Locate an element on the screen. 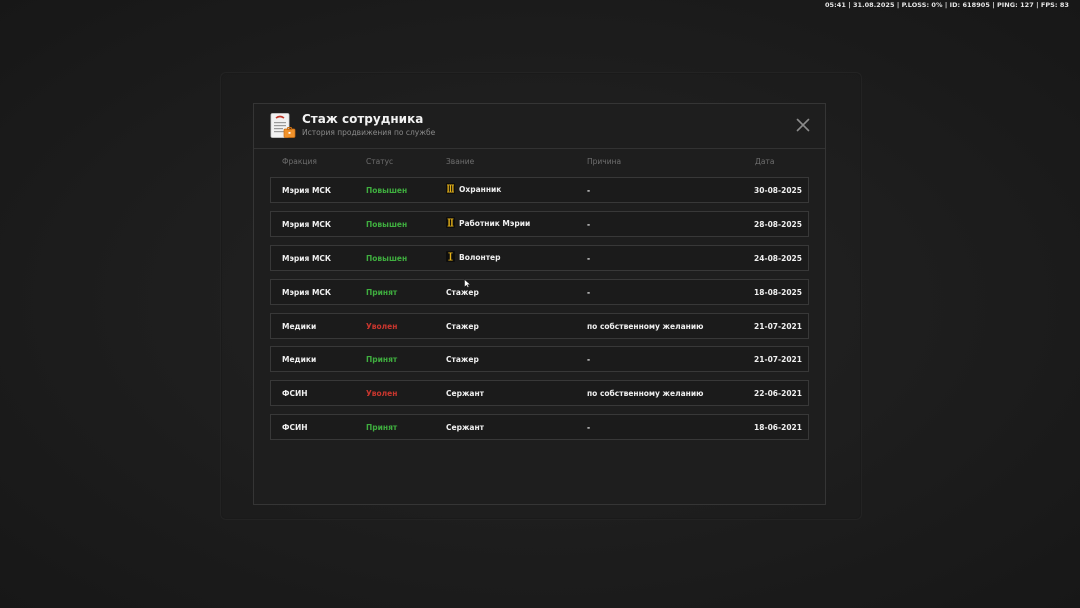  document-icon is located at coordinates (283, 125).